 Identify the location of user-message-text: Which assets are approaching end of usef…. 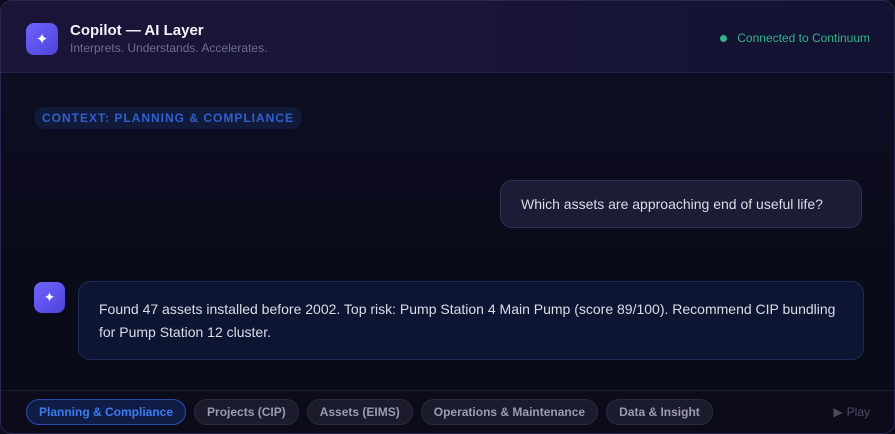
(672, 204).